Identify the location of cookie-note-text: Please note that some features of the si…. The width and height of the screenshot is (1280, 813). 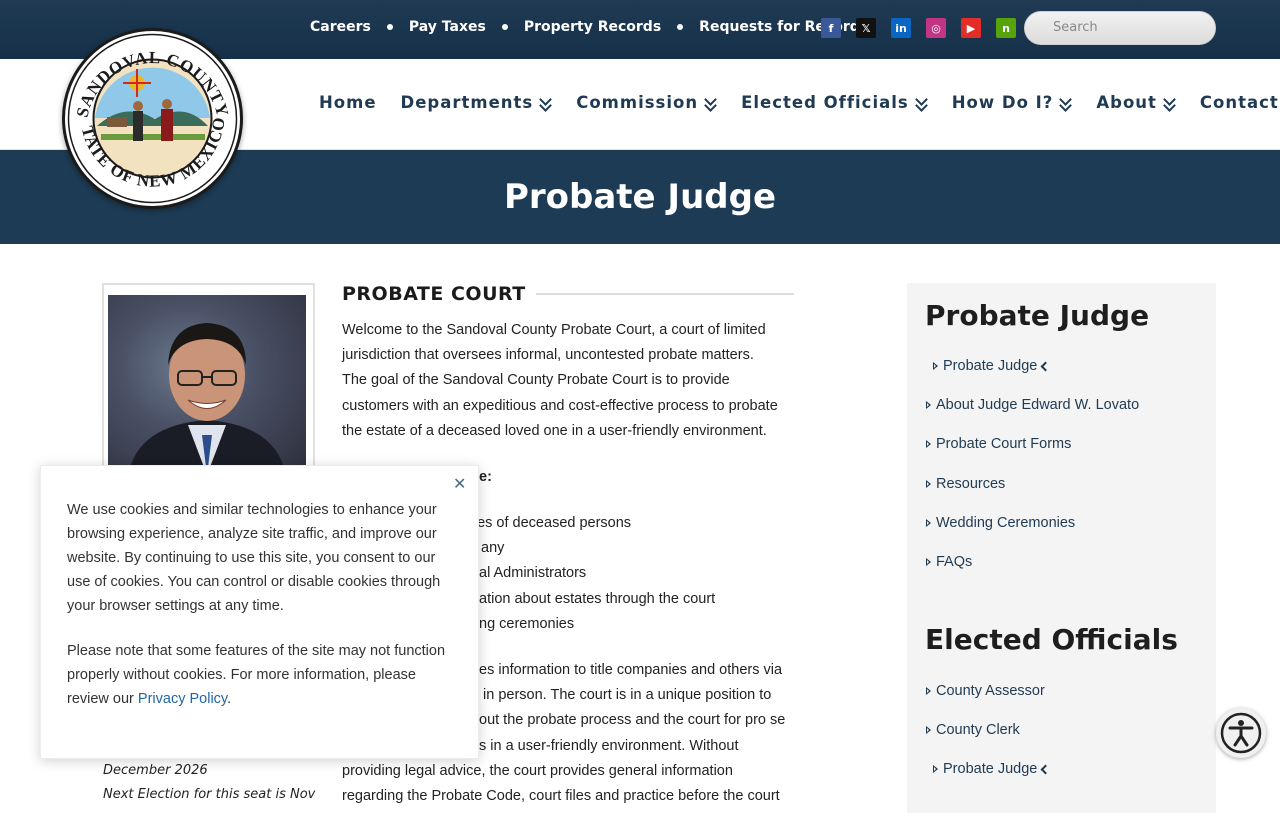
(256, 675).